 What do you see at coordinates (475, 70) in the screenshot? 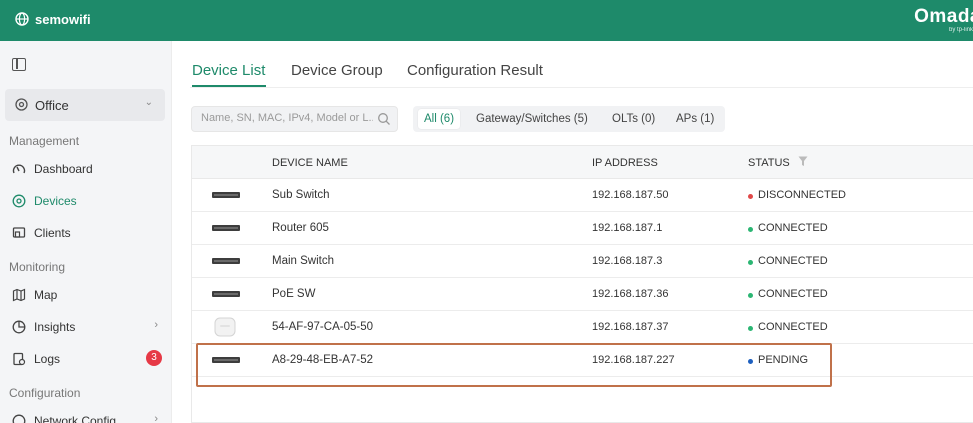
I see `tab-configuration-result: Configuration Result` at bounding box center [475, 70].